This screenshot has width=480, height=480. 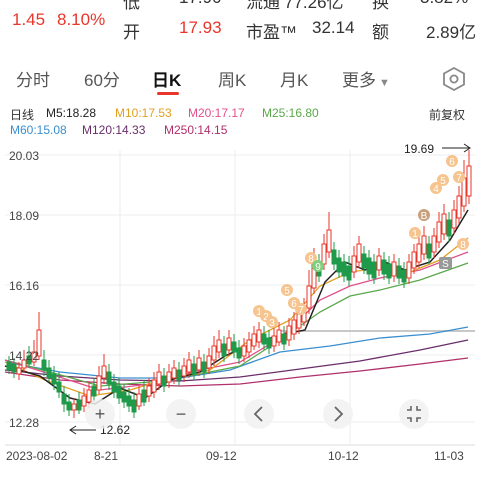 I want to click on svg-text: 8, so click(x=463, y=245).